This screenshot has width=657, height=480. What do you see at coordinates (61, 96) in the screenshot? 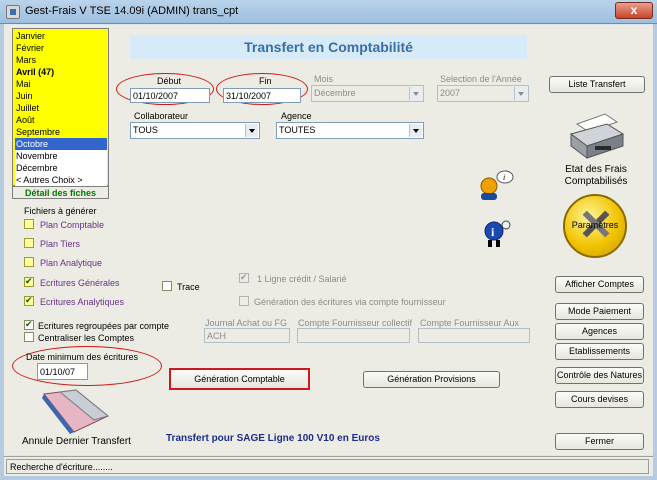
I see `month-list-item: Juin` at bounding box center [61, 96].